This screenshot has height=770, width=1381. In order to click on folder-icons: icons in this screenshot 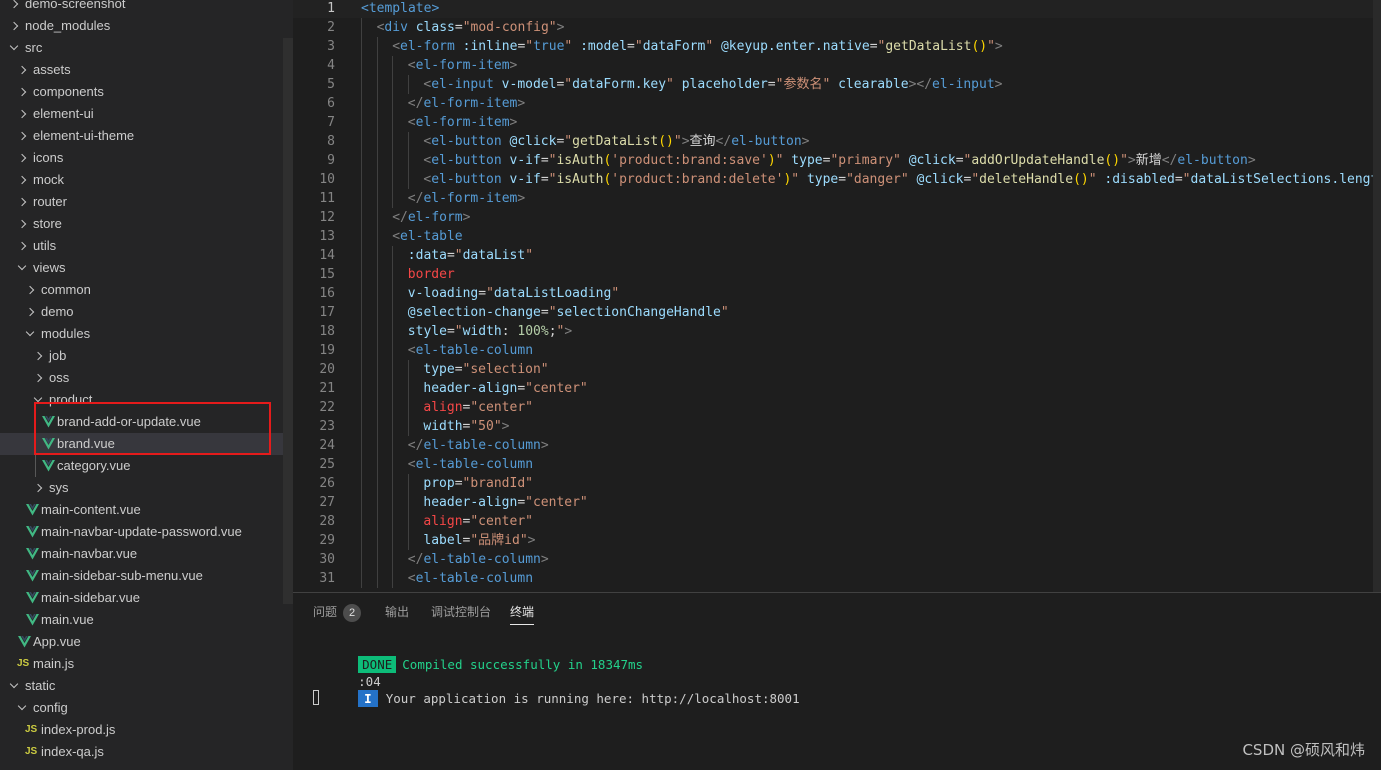, I will do `click(146, 158)`.